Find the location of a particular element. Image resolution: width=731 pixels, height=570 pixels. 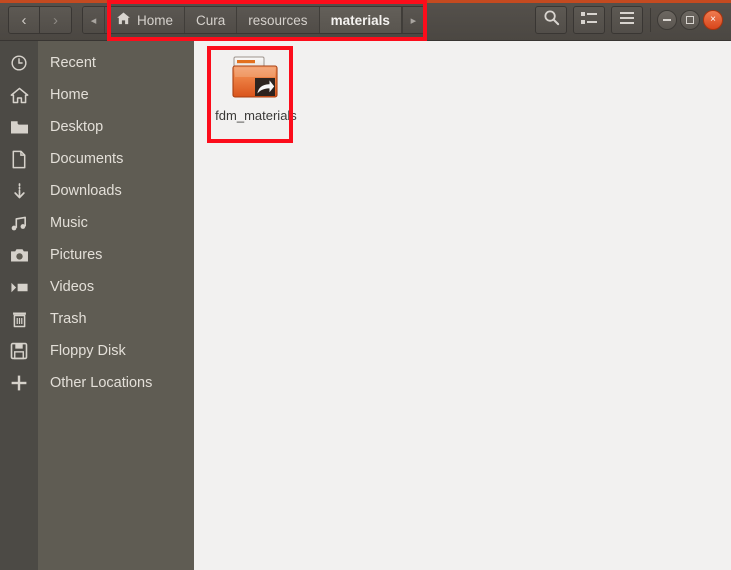

hamburger-menu-icon is located at coordinates (627, 20).